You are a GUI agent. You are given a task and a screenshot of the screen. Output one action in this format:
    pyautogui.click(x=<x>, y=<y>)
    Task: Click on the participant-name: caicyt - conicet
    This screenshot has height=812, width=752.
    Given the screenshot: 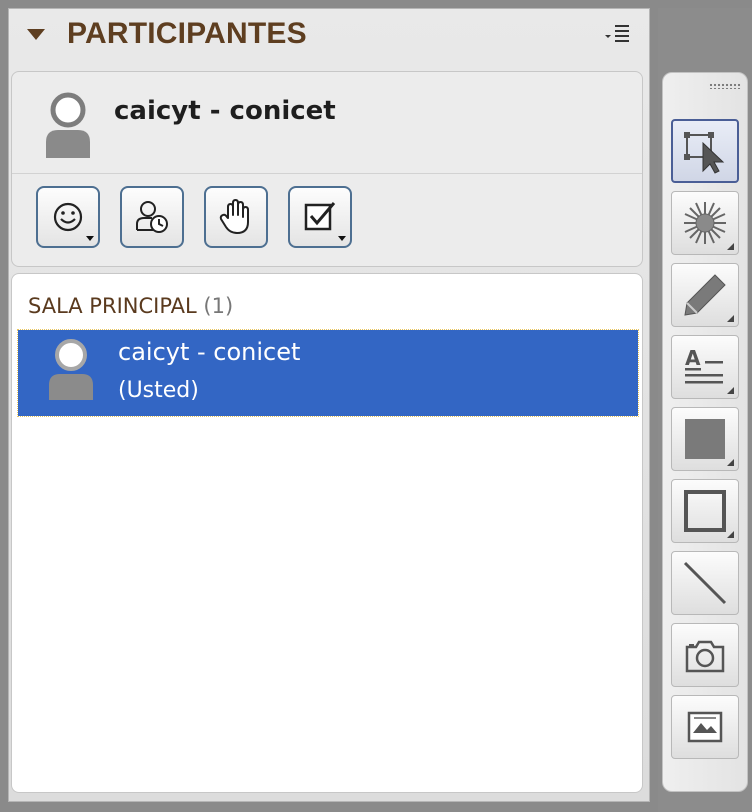 What is the action you would take?
    pyautogui.click(x=209, y=352)
    